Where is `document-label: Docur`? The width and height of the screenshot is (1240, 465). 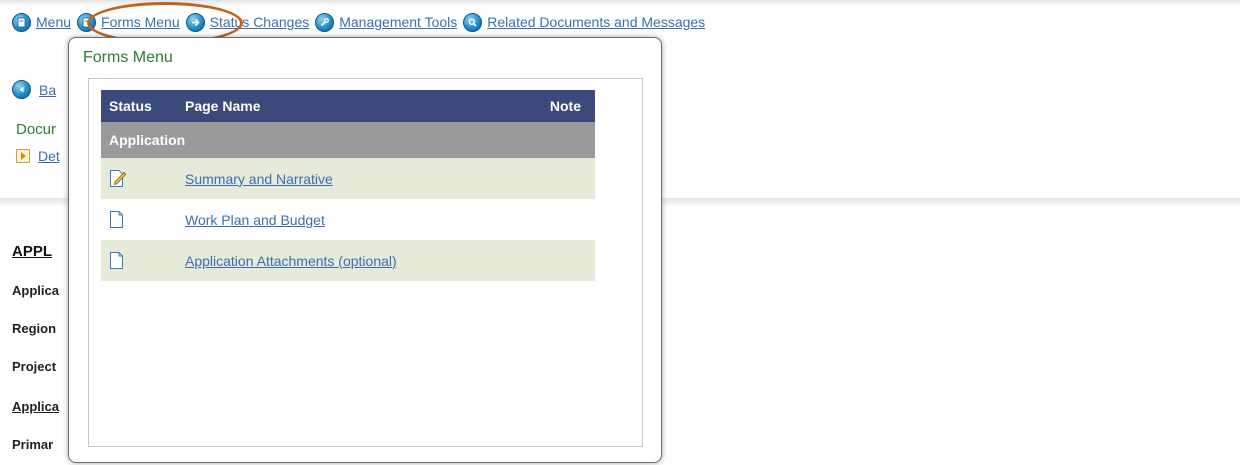
document-label: Docur is located at coordinates (36, 129).